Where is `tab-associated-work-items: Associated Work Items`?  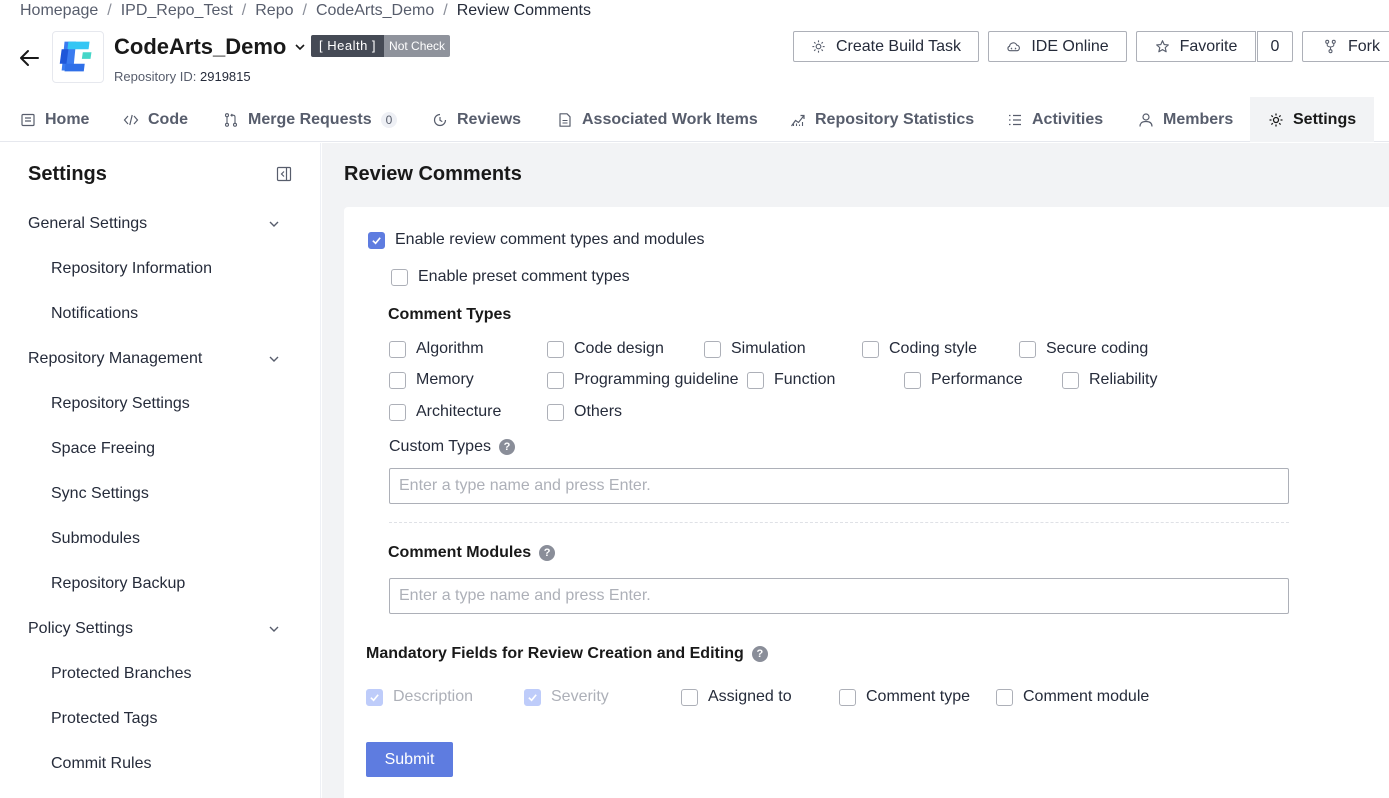
tab-associated-work-items: Associated Work Items is located at coordinates (657, 119).